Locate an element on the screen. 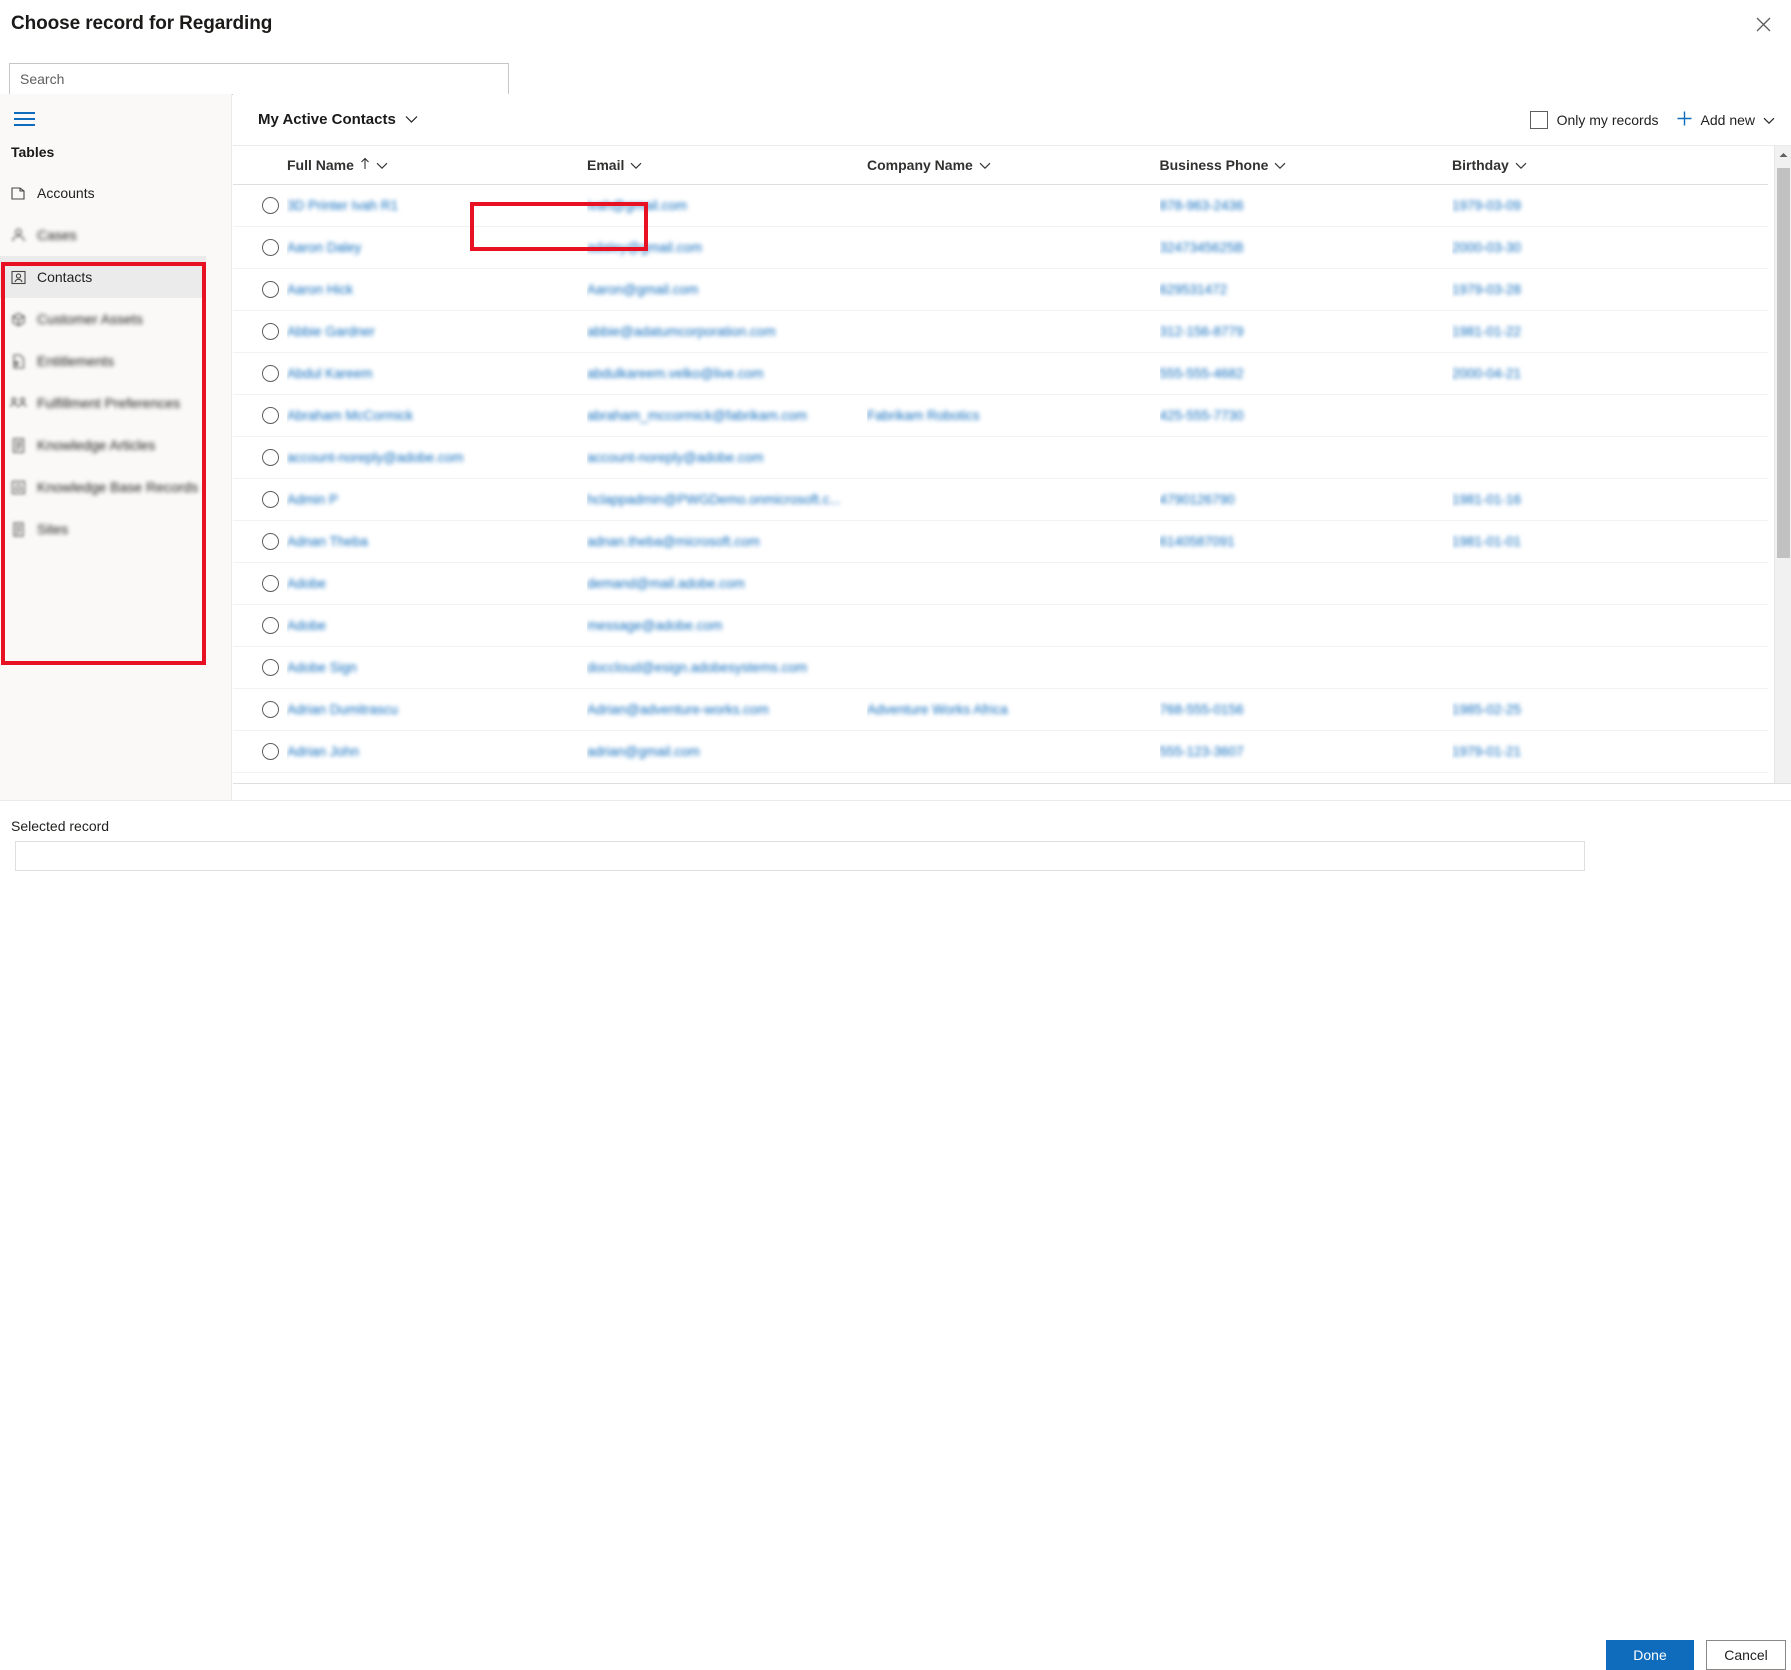 This screenshot has width=1791, height=1670. selected-record-input is located at coordinates (800, 856).